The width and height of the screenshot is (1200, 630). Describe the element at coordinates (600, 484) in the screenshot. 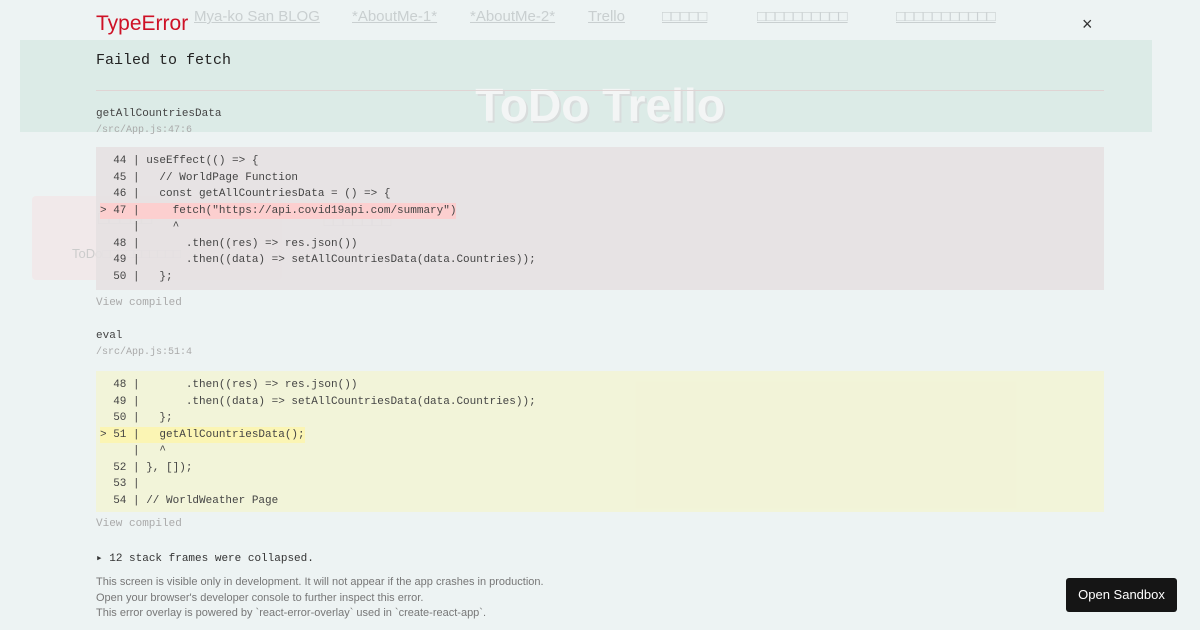

I see `code-line: 53 |` at that location.